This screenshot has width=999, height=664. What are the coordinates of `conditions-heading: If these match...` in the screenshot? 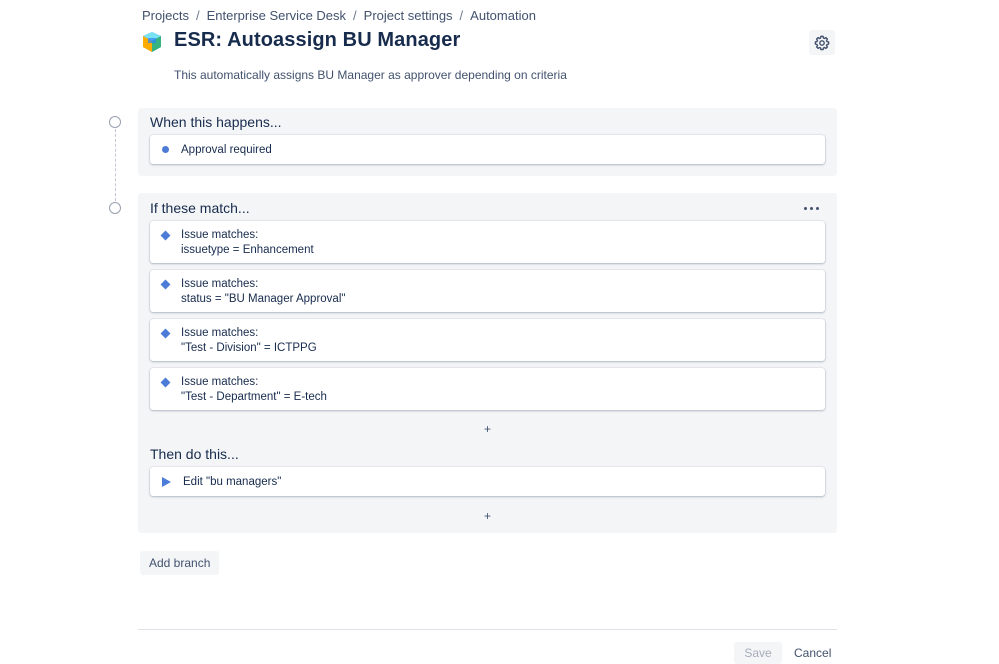 It's located at (200, 208).